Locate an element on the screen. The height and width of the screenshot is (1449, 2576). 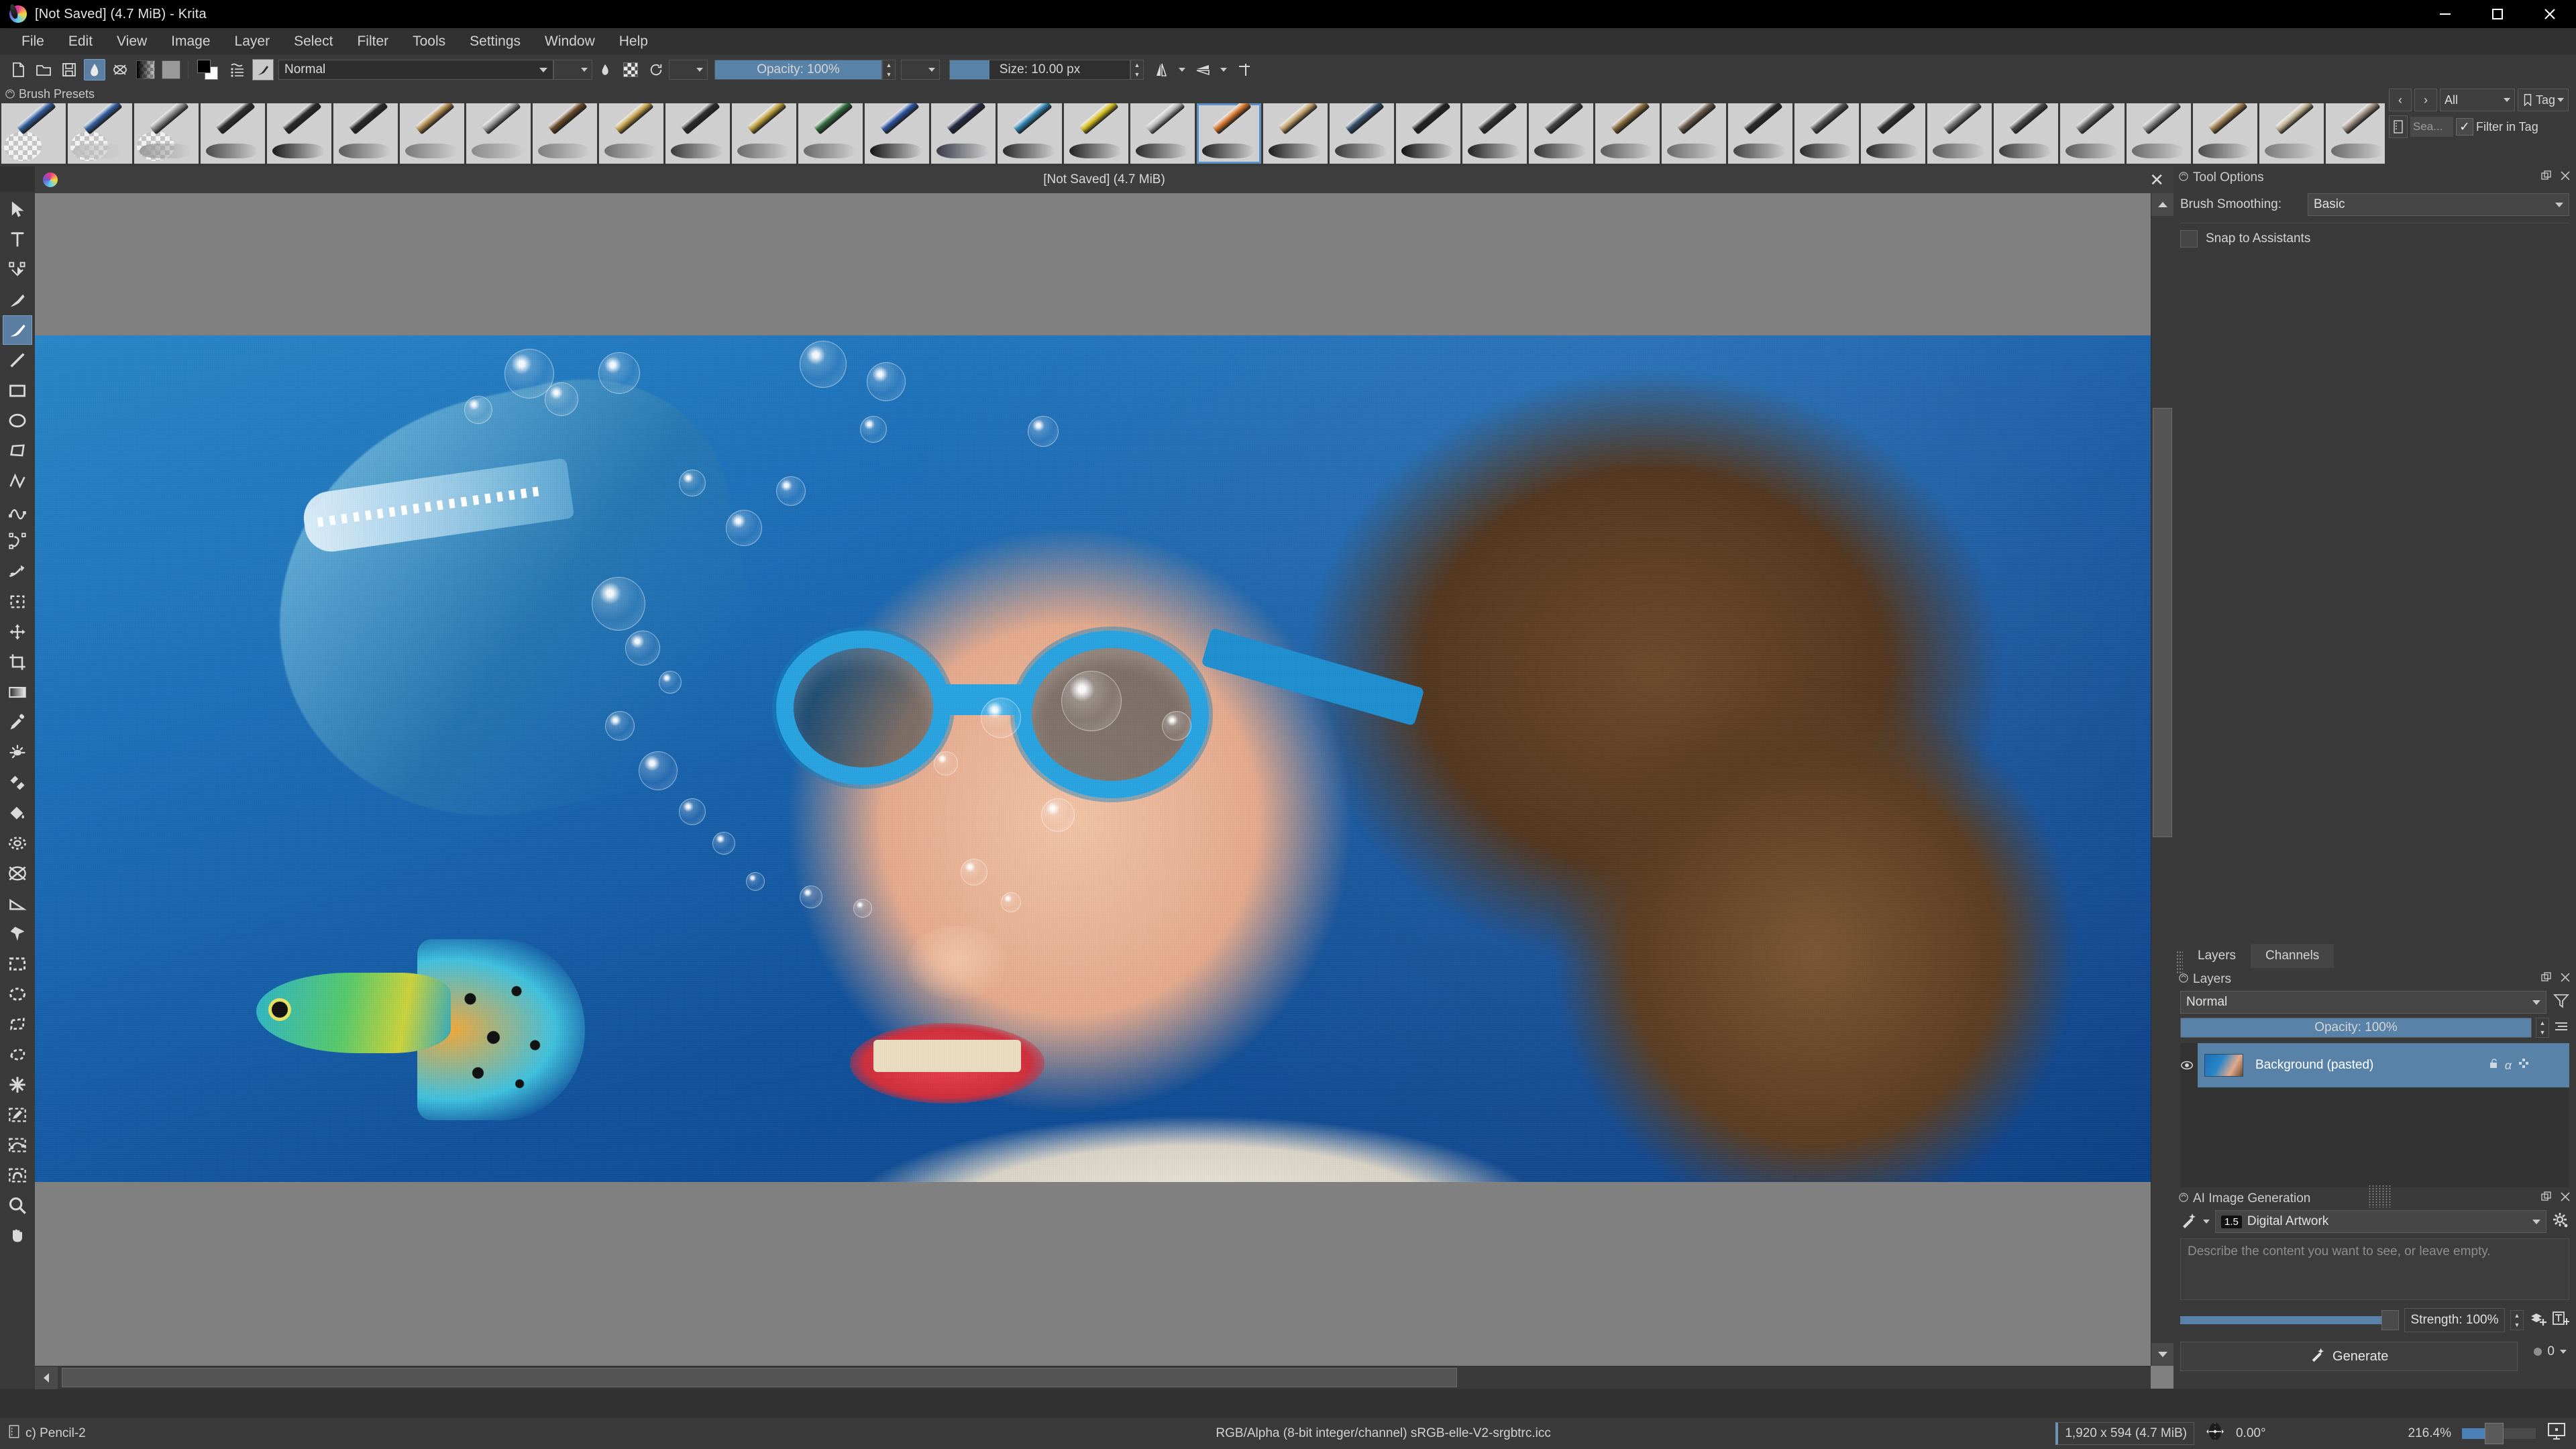
opacity-presets-button is located at coordinates (920, 70).